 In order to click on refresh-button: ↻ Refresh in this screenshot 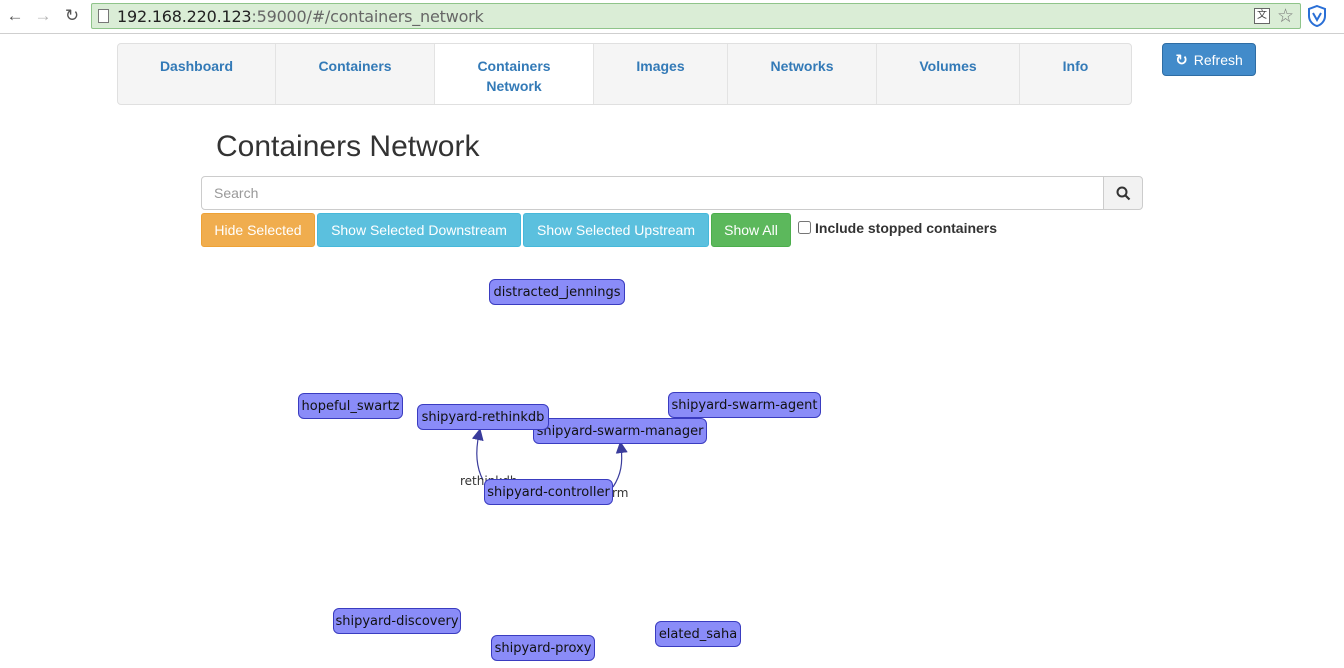, I will do `click(1209, 59)`.